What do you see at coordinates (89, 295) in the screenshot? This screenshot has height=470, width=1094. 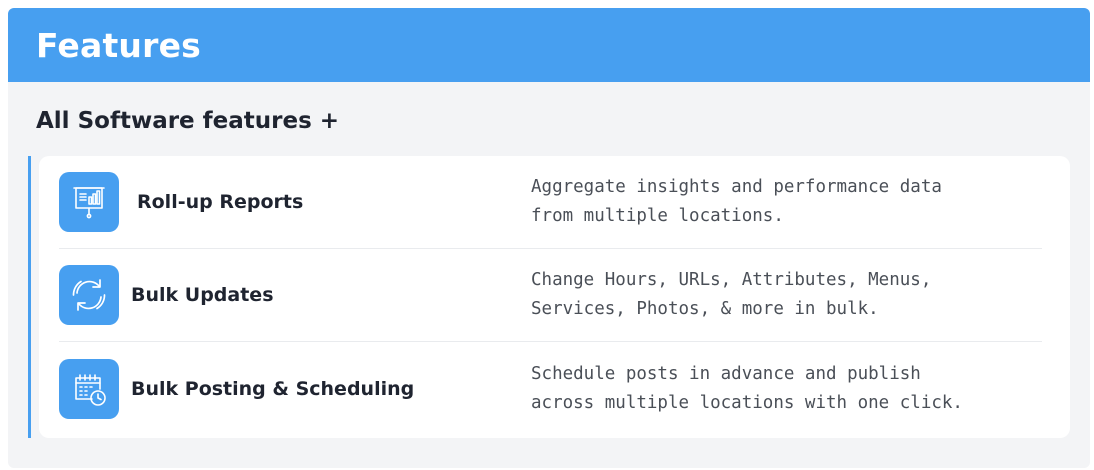 I see `refresh-icon` at bounding box center [89, 295].